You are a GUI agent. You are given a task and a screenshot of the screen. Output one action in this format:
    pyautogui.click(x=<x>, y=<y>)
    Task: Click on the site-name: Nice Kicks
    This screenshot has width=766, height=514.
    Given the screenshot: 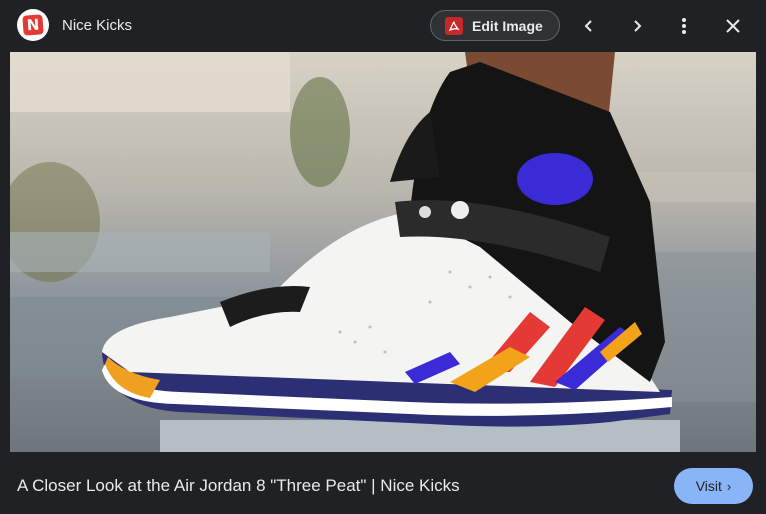 What is the action you would take?
    pyautogui.click(x=97, y=25)
    